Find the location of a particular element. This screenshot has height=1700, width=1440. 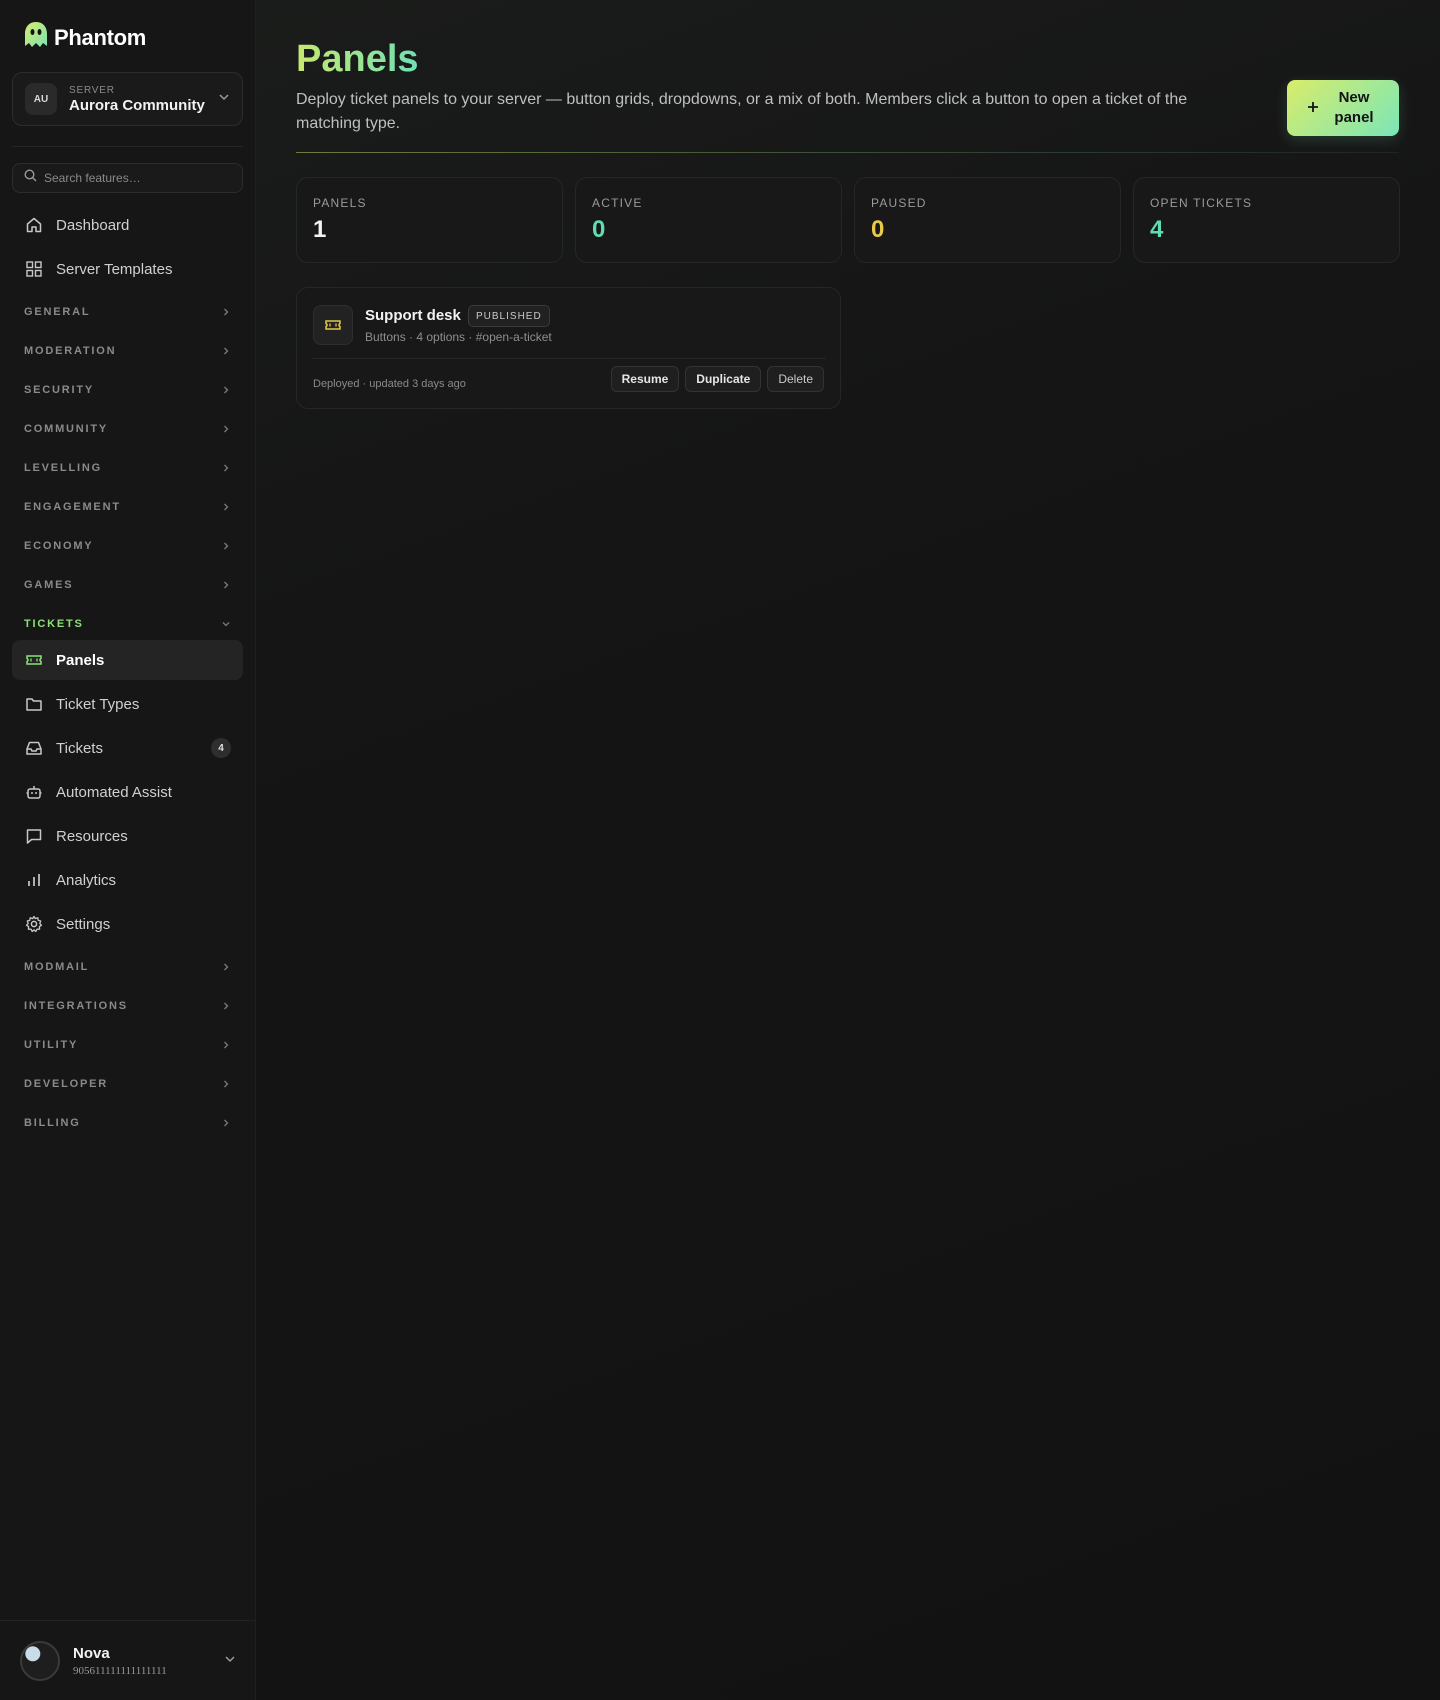

gear-icon is located at coordinates (34, 924).